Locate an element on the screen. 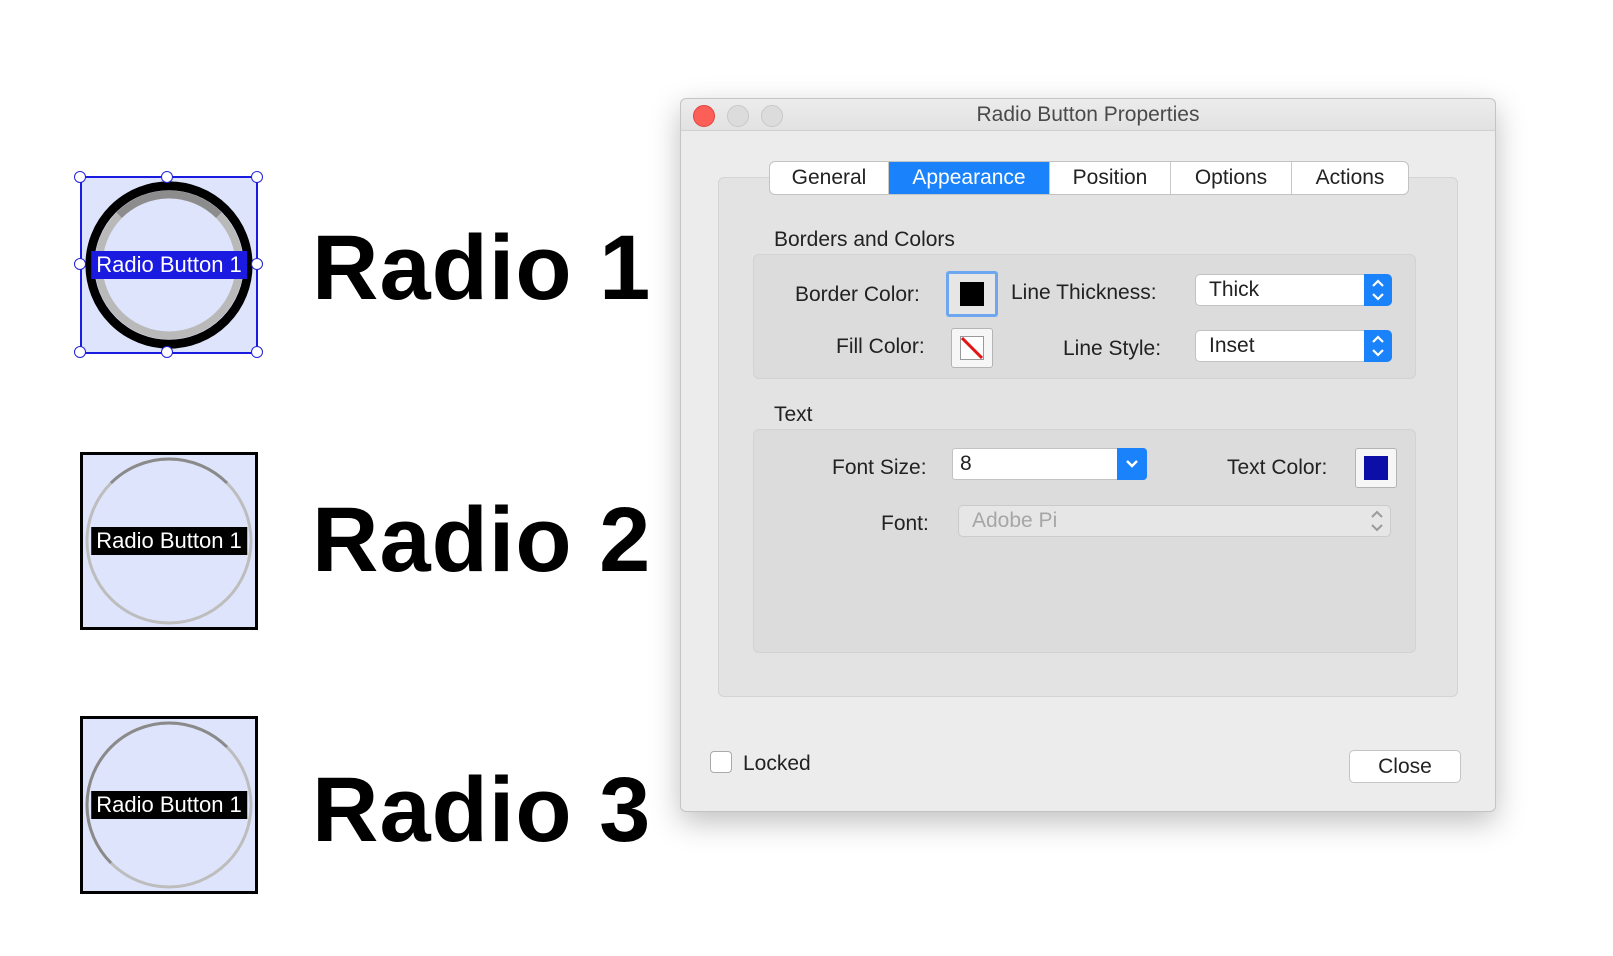 This screenshot has width=1613, height=956. text-color-chip is located at coordinates (1376, 468).